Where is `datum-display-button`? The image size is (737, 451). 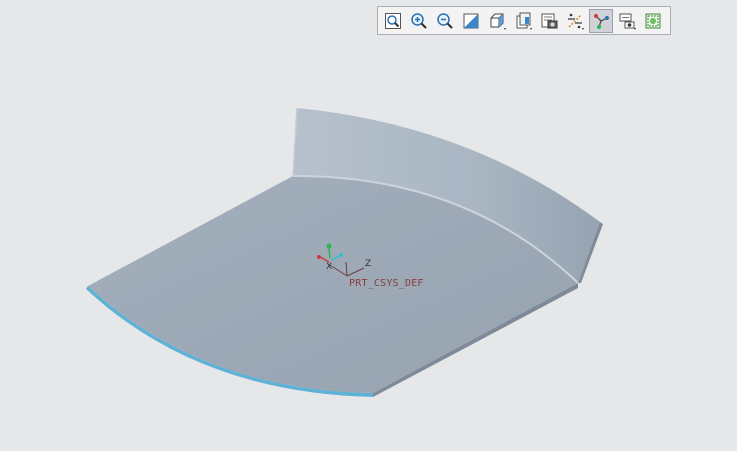
datum-display-button is located at coordinates (575, 21).